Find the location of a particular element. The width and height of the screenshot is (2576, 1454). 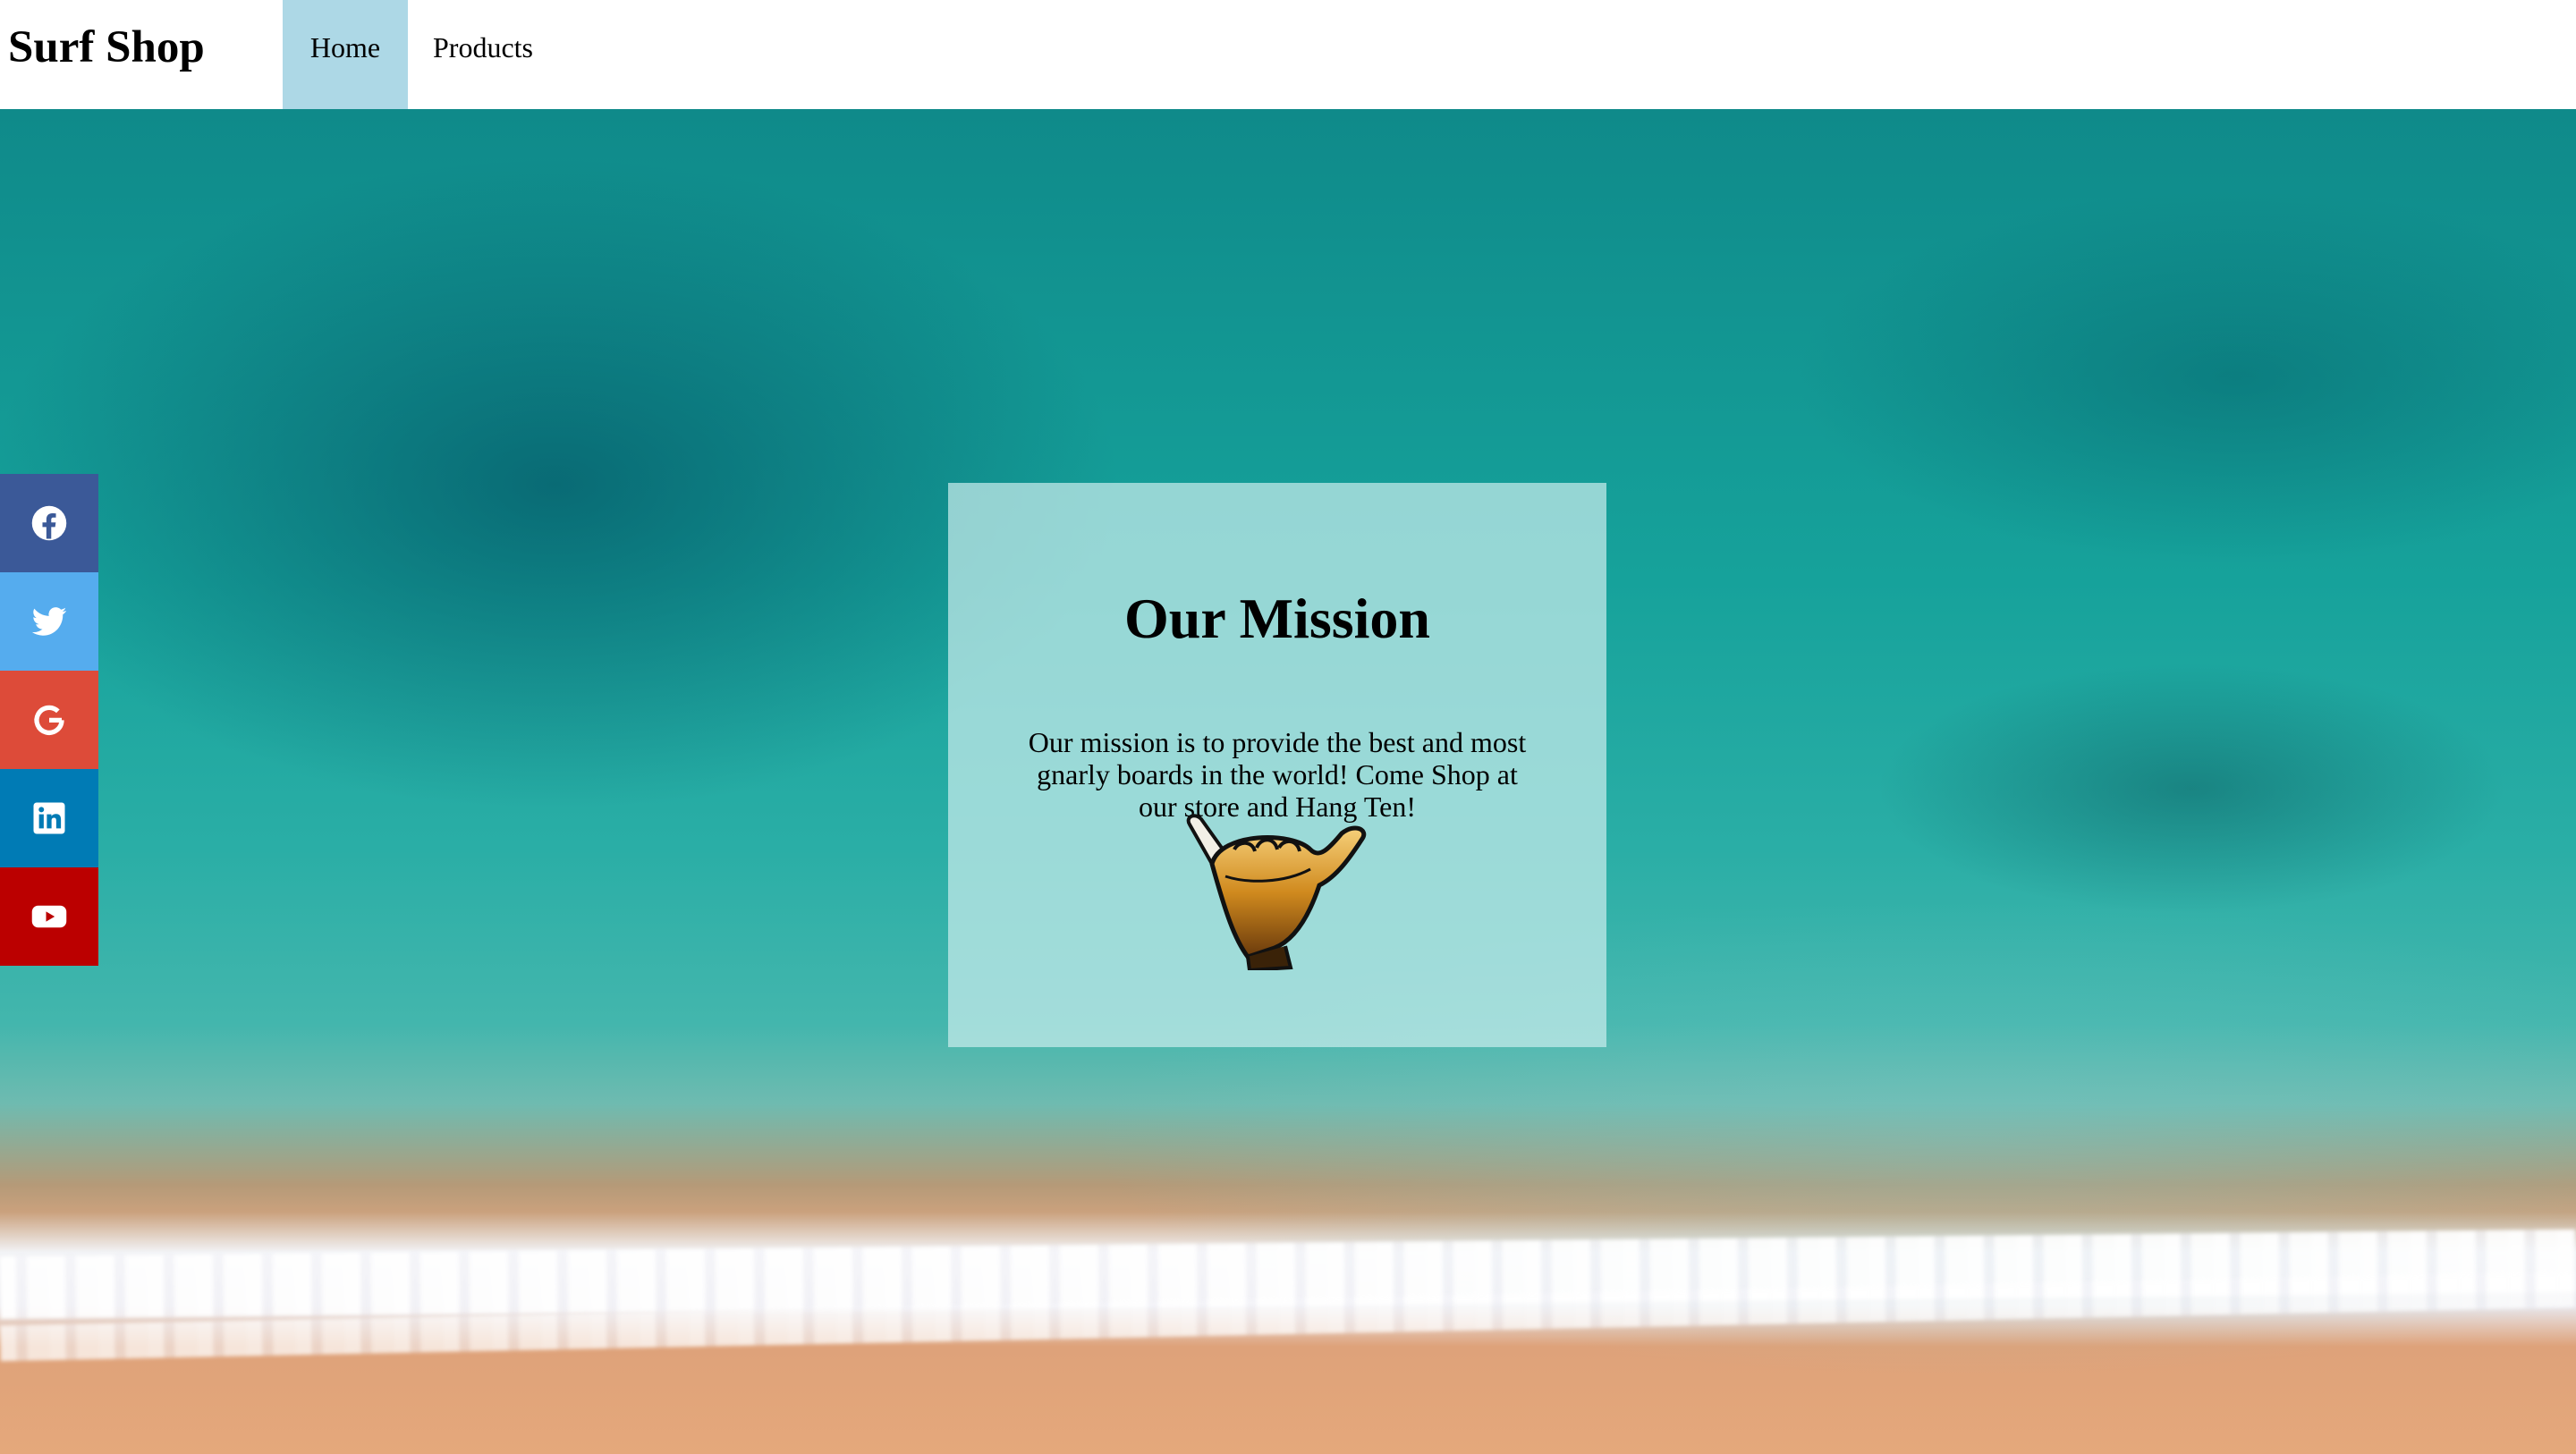

twitter-button is located at coordinates (49, 621).